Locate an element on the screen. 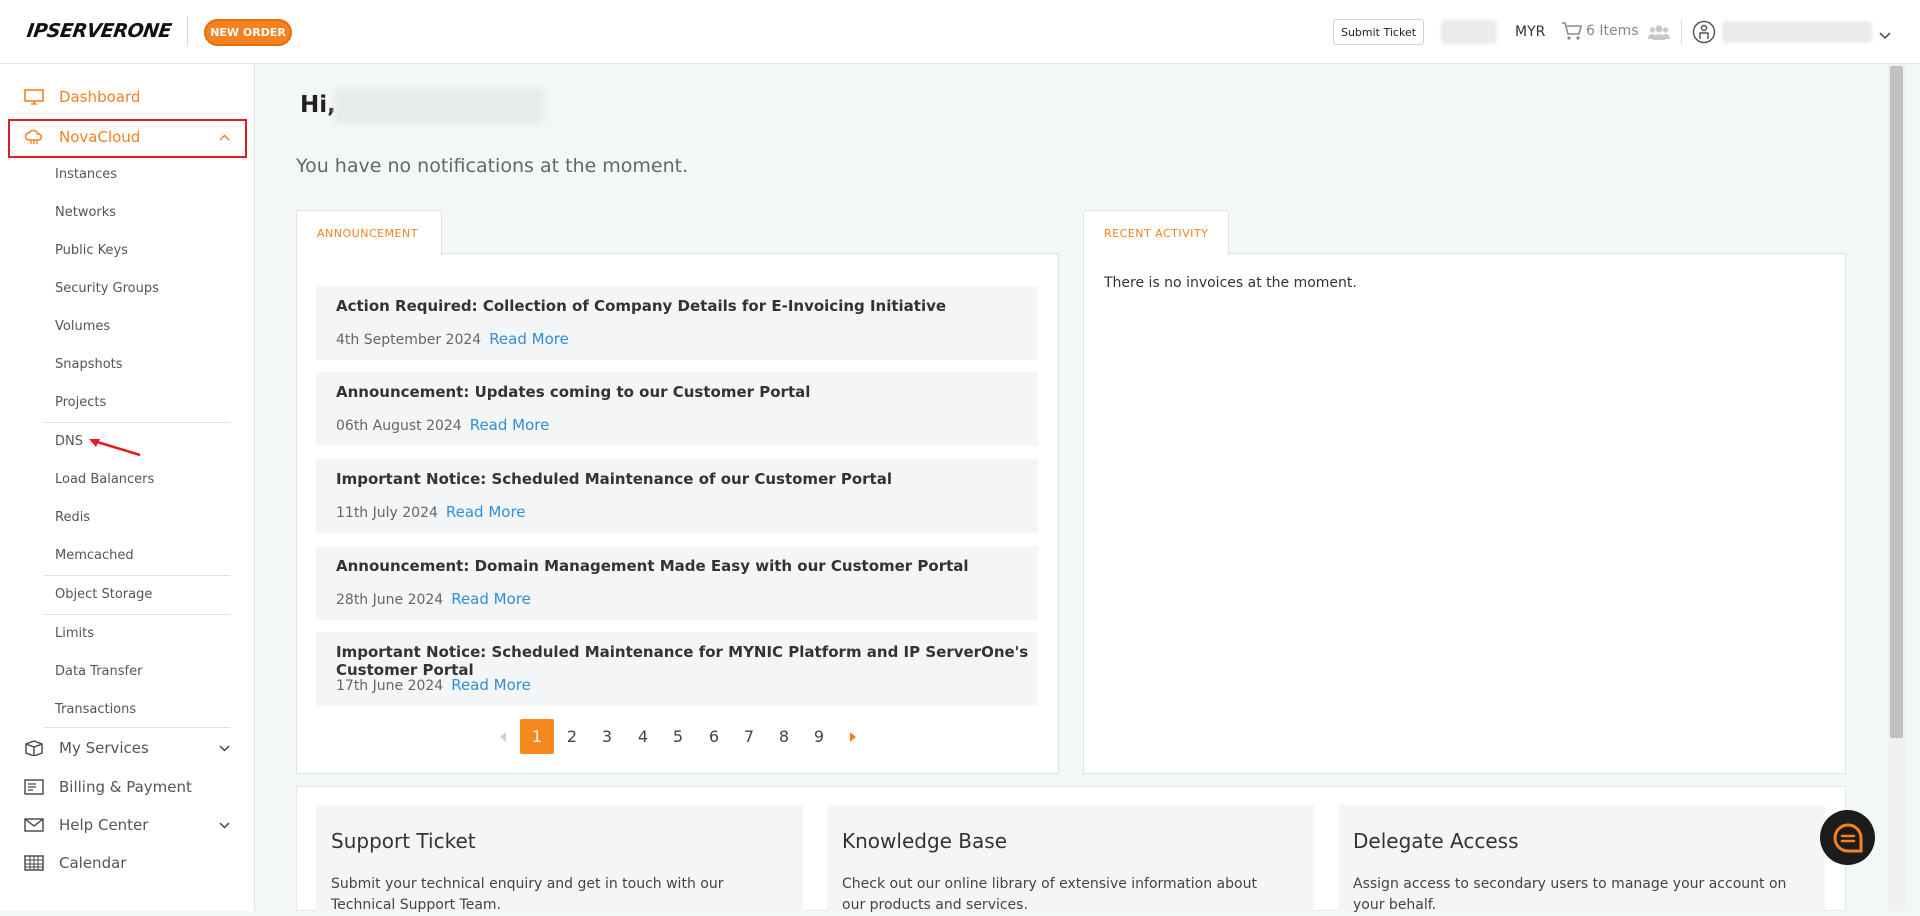 Image resolution: width=1920 pixels, height=916 pixels. announcement-date: 28th June 2024 Read More is located at coordinates (433, 599).